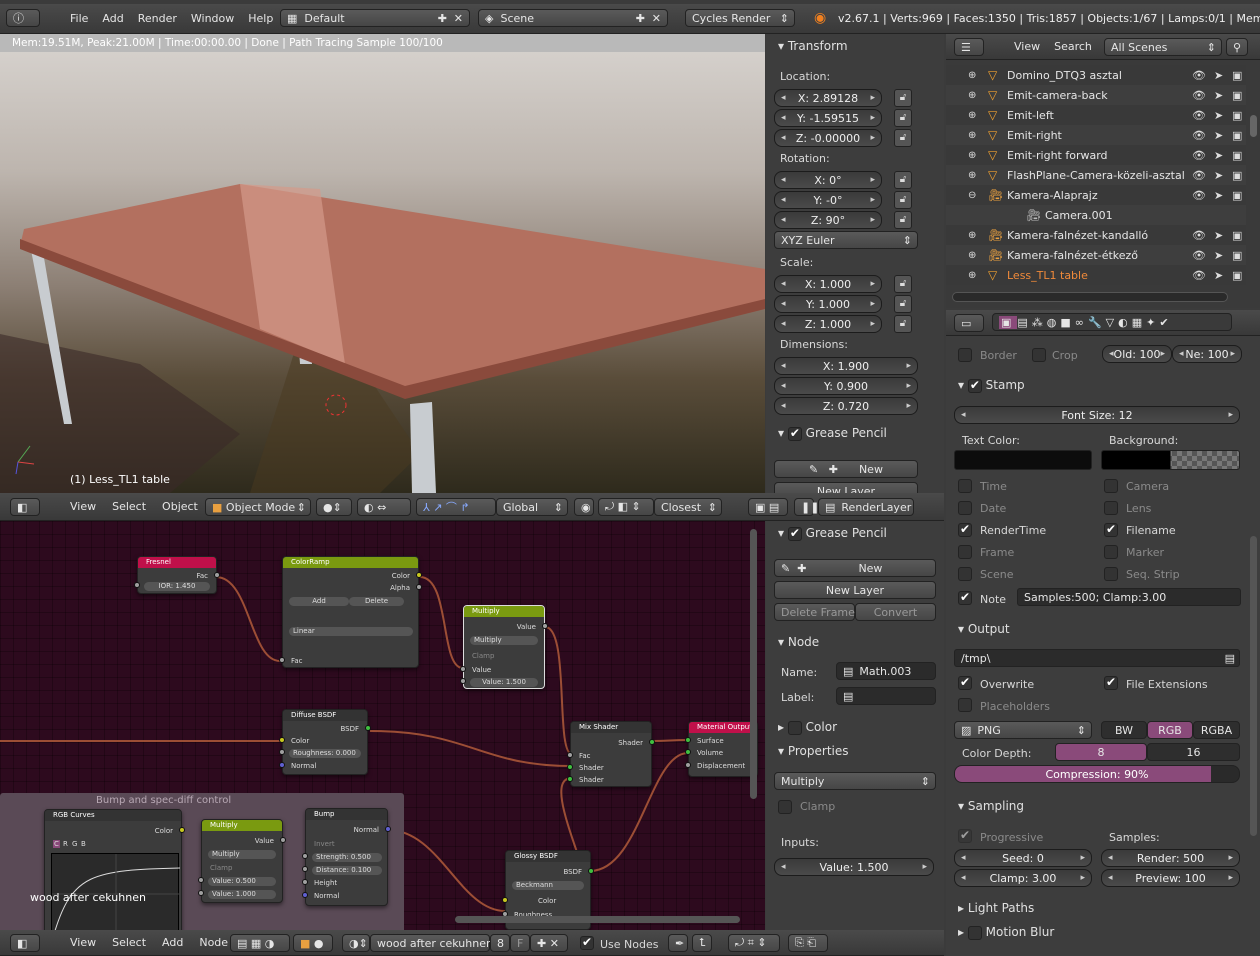  Describe the element at coordinates (1073, 46) in the screenshot. I see `menu-search: Search` at that location.